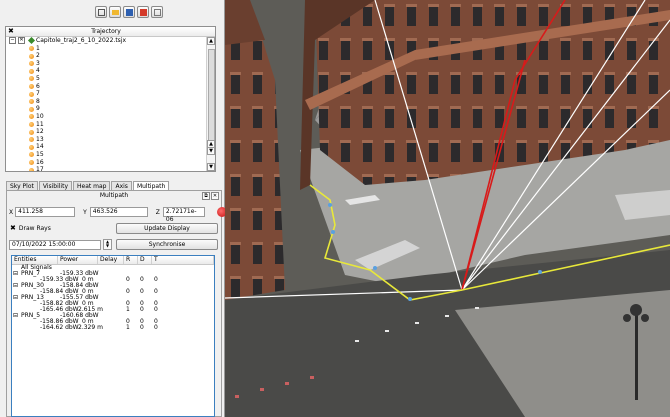  What do you see at coordinates (145, 260) in the screenshot?
I see `column-header: D` at bounding box center [145, 260].